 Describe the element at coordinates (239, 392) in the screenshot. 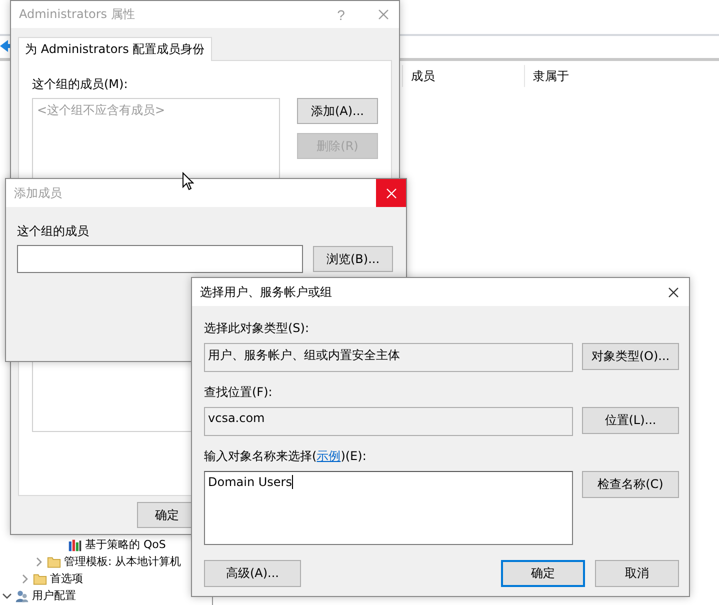

I see `location-label: 查找位置(F):` at that location.